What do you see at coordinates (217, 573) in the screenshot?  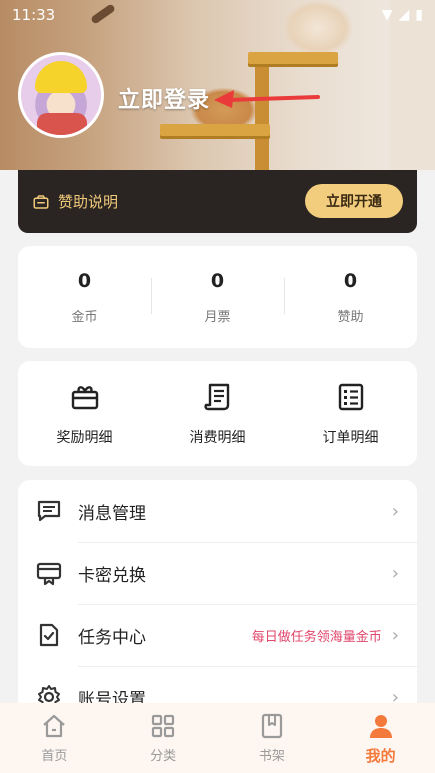 I see `menu-item-card-redeem: 卡密兑换 ›` at bounding box center [217, 573].